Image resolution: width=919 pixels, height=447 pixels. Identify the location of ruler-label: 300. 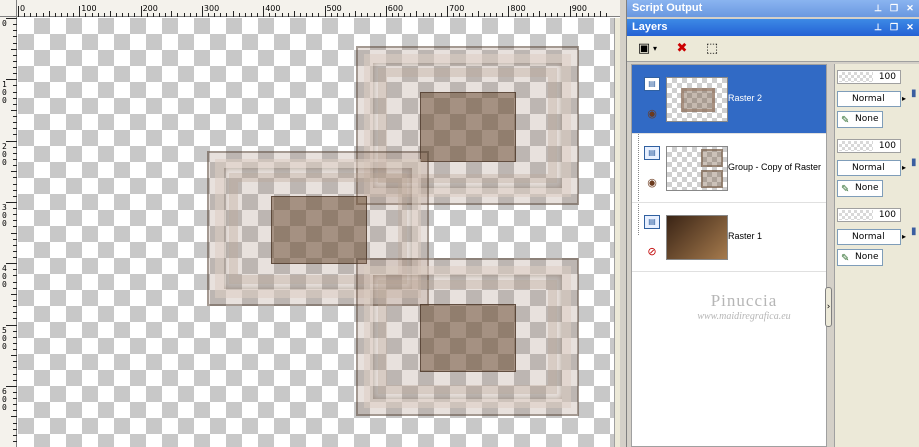
(4, 215).